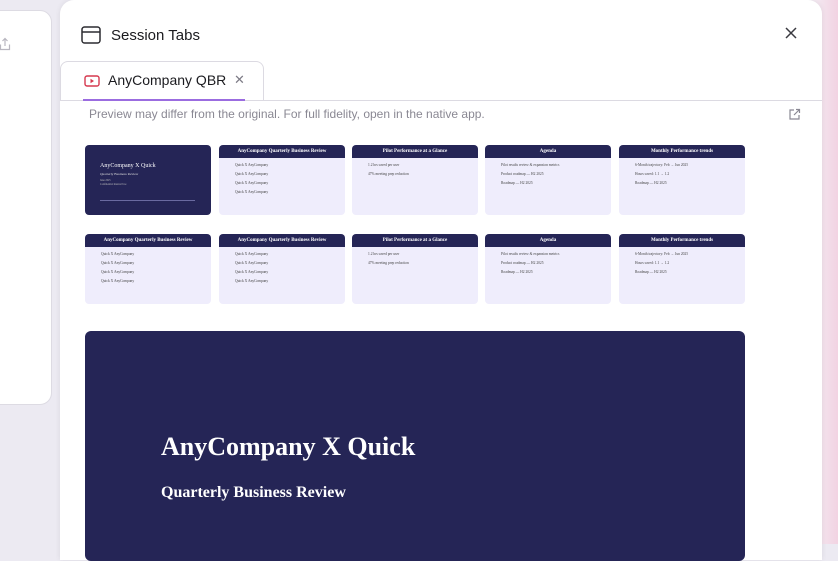 This screenshot has width=838, height=561. I want to click on thumbnail-meta: Confidential Internal Use, so click(113, 184).